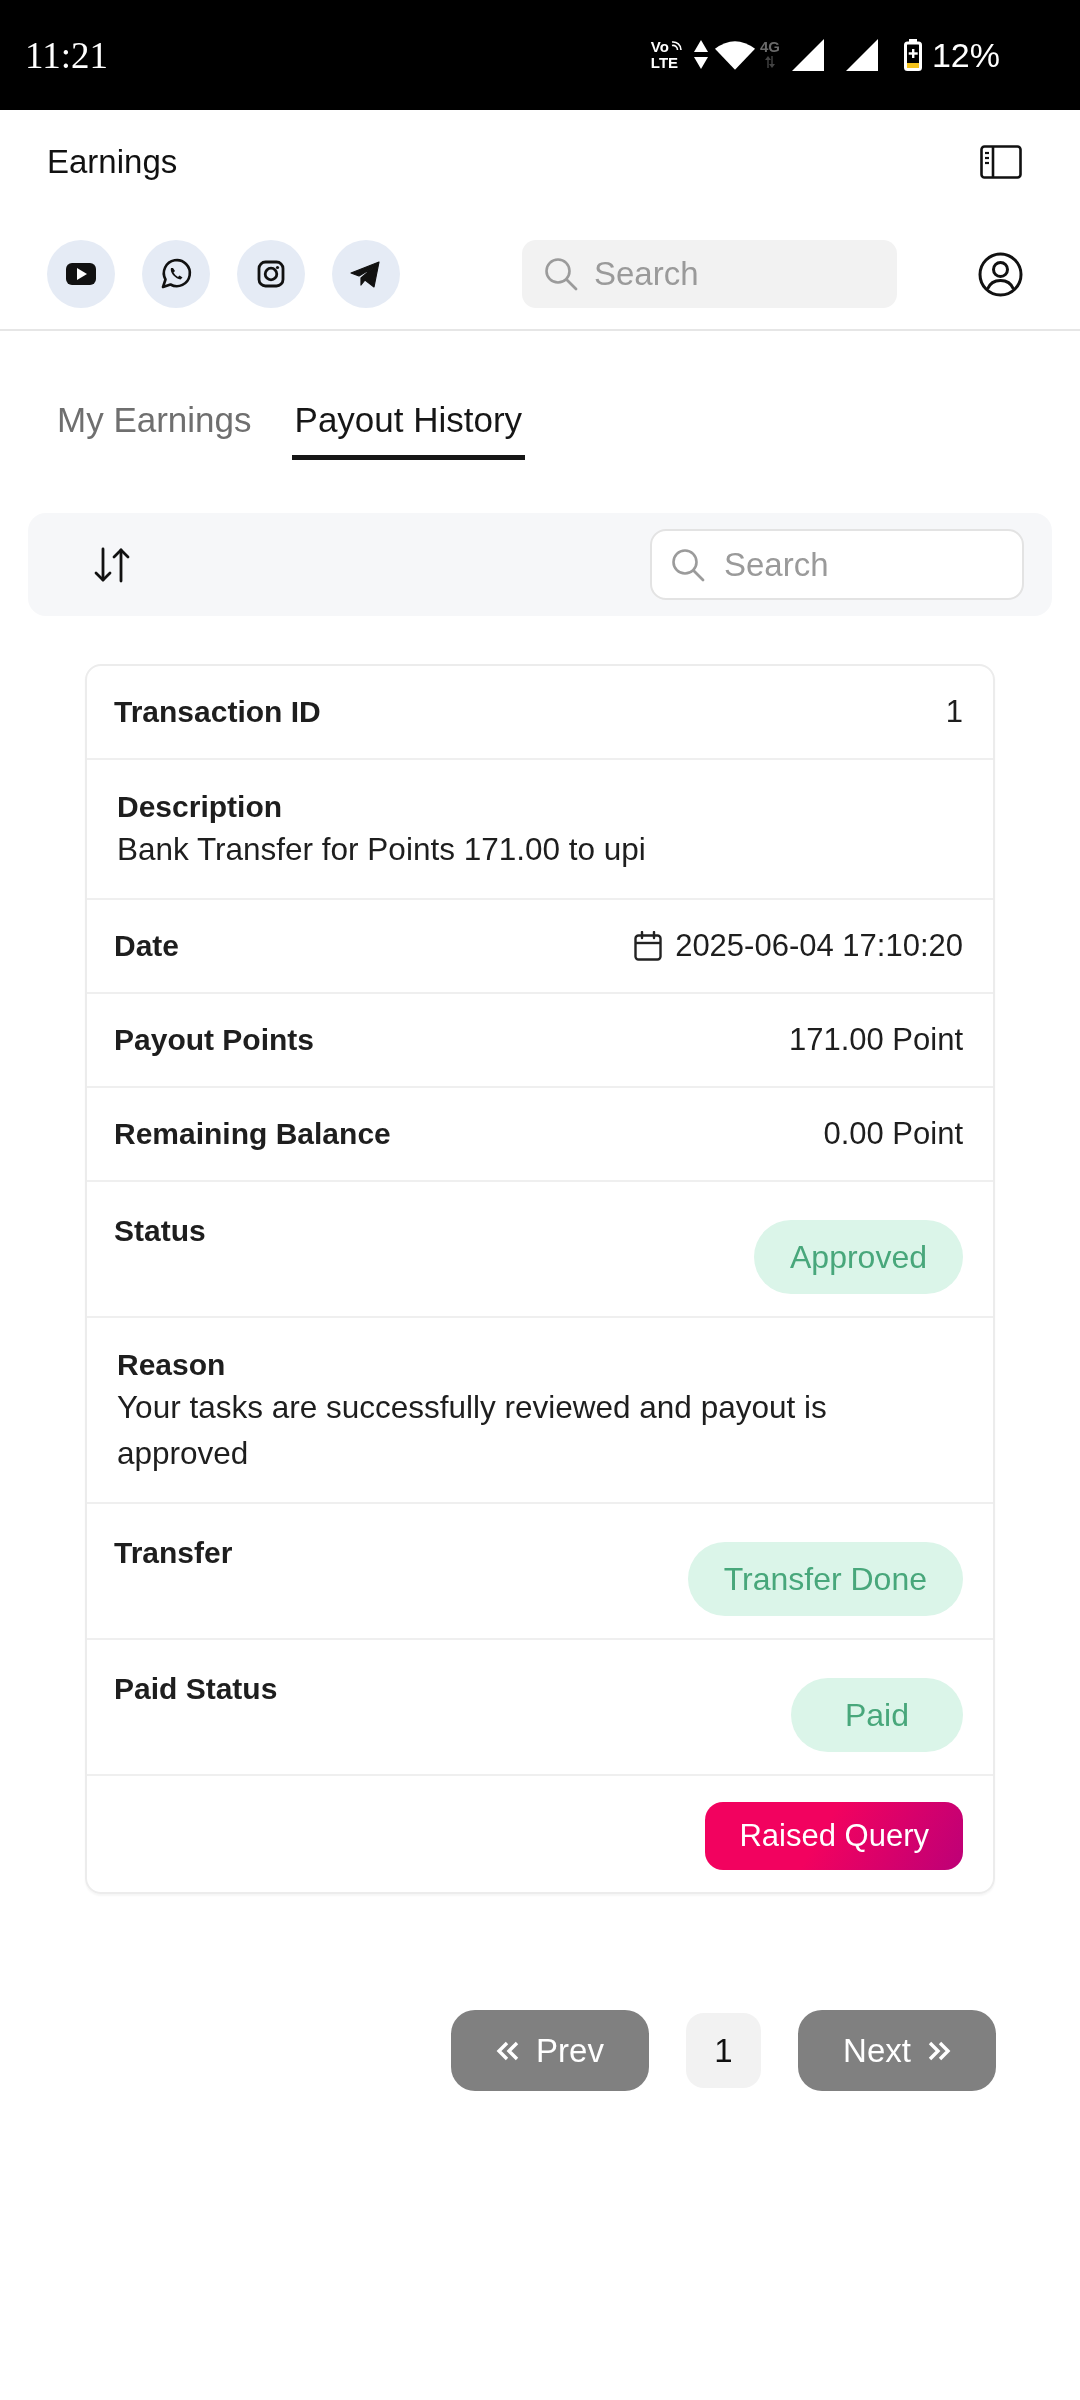  I want to click on status-badge: Transfer Done, so click(825, 1579).